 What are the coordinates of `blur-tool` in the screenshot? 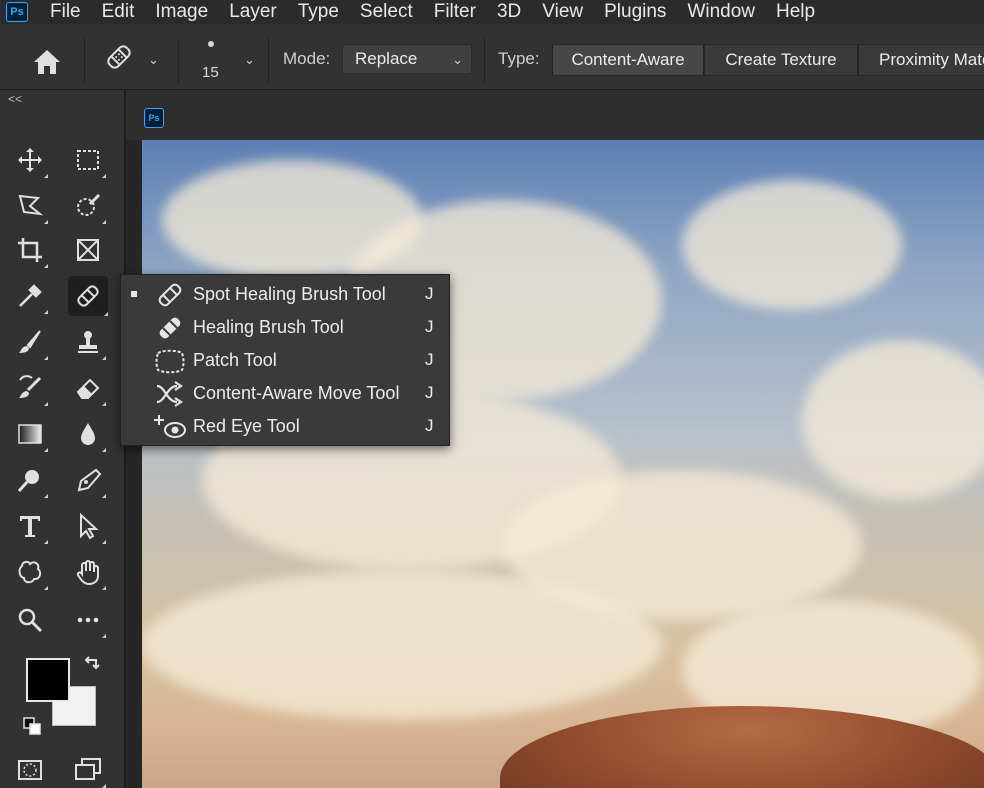 It's located at (88, 434).